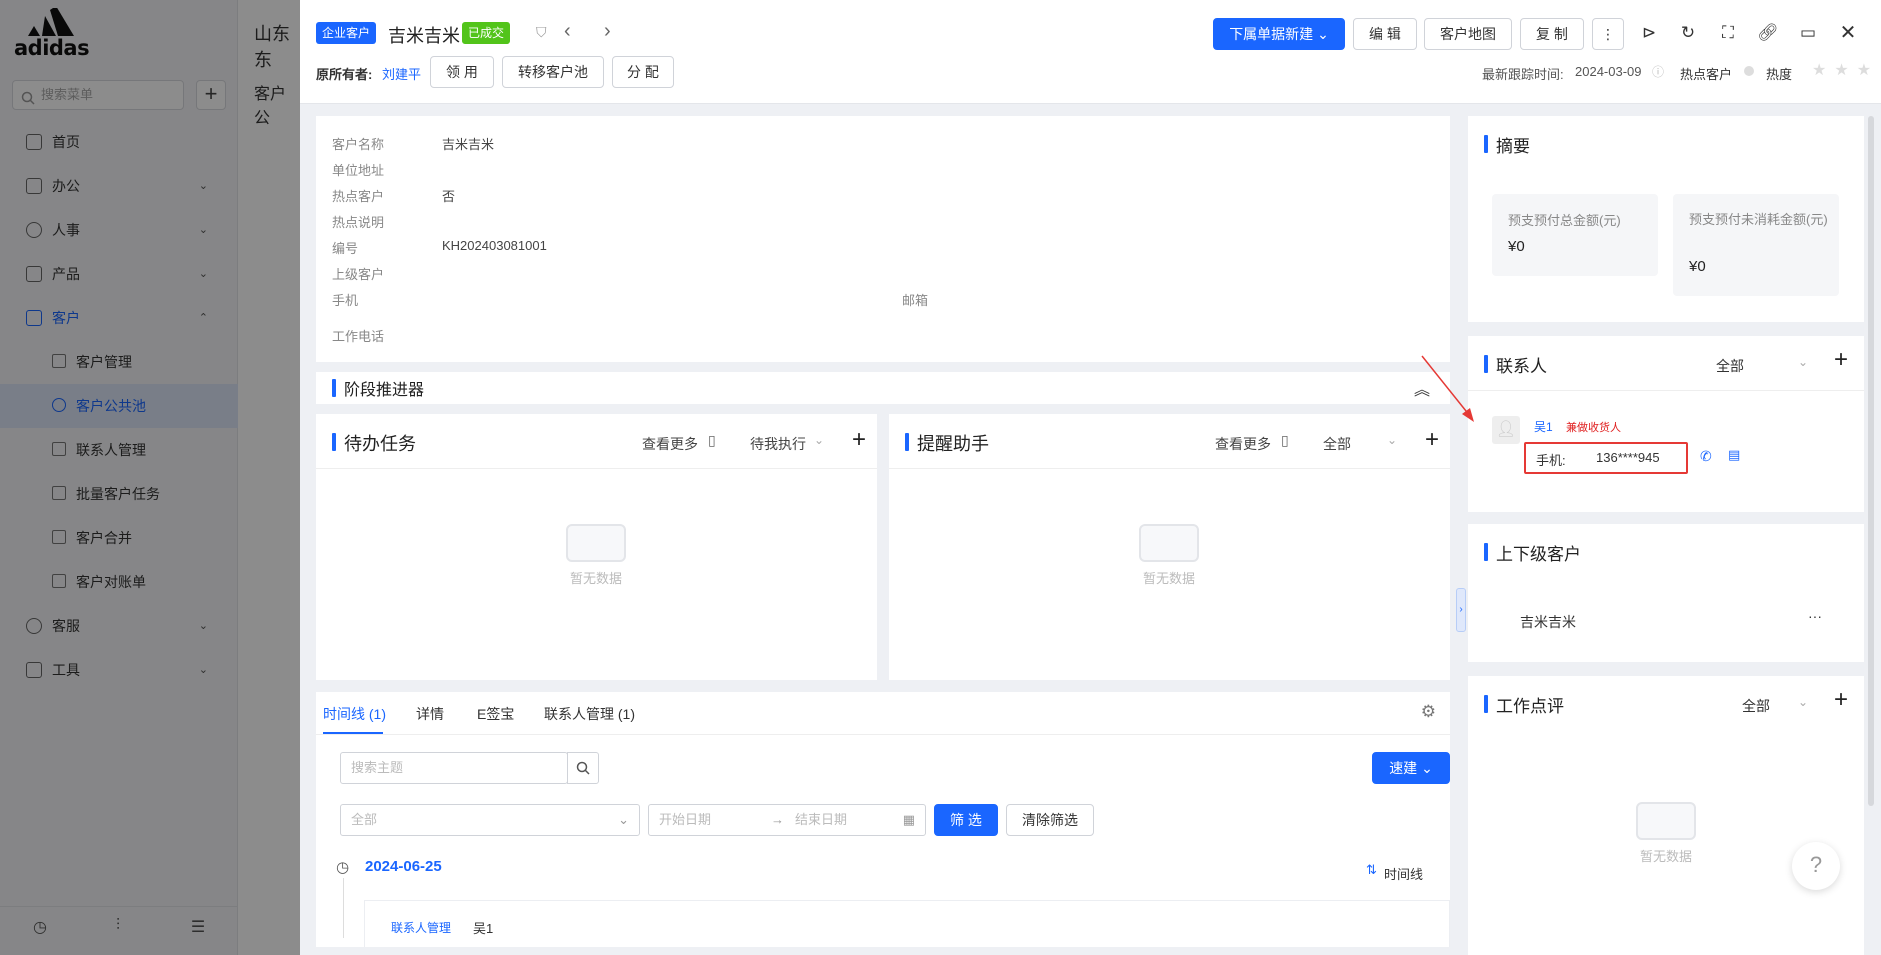 This screenshot has width=1881, height=955. Describe the element at coordinates (1706, 456) in the screenshot. I see `phone-call-icon: ✆` at that location.